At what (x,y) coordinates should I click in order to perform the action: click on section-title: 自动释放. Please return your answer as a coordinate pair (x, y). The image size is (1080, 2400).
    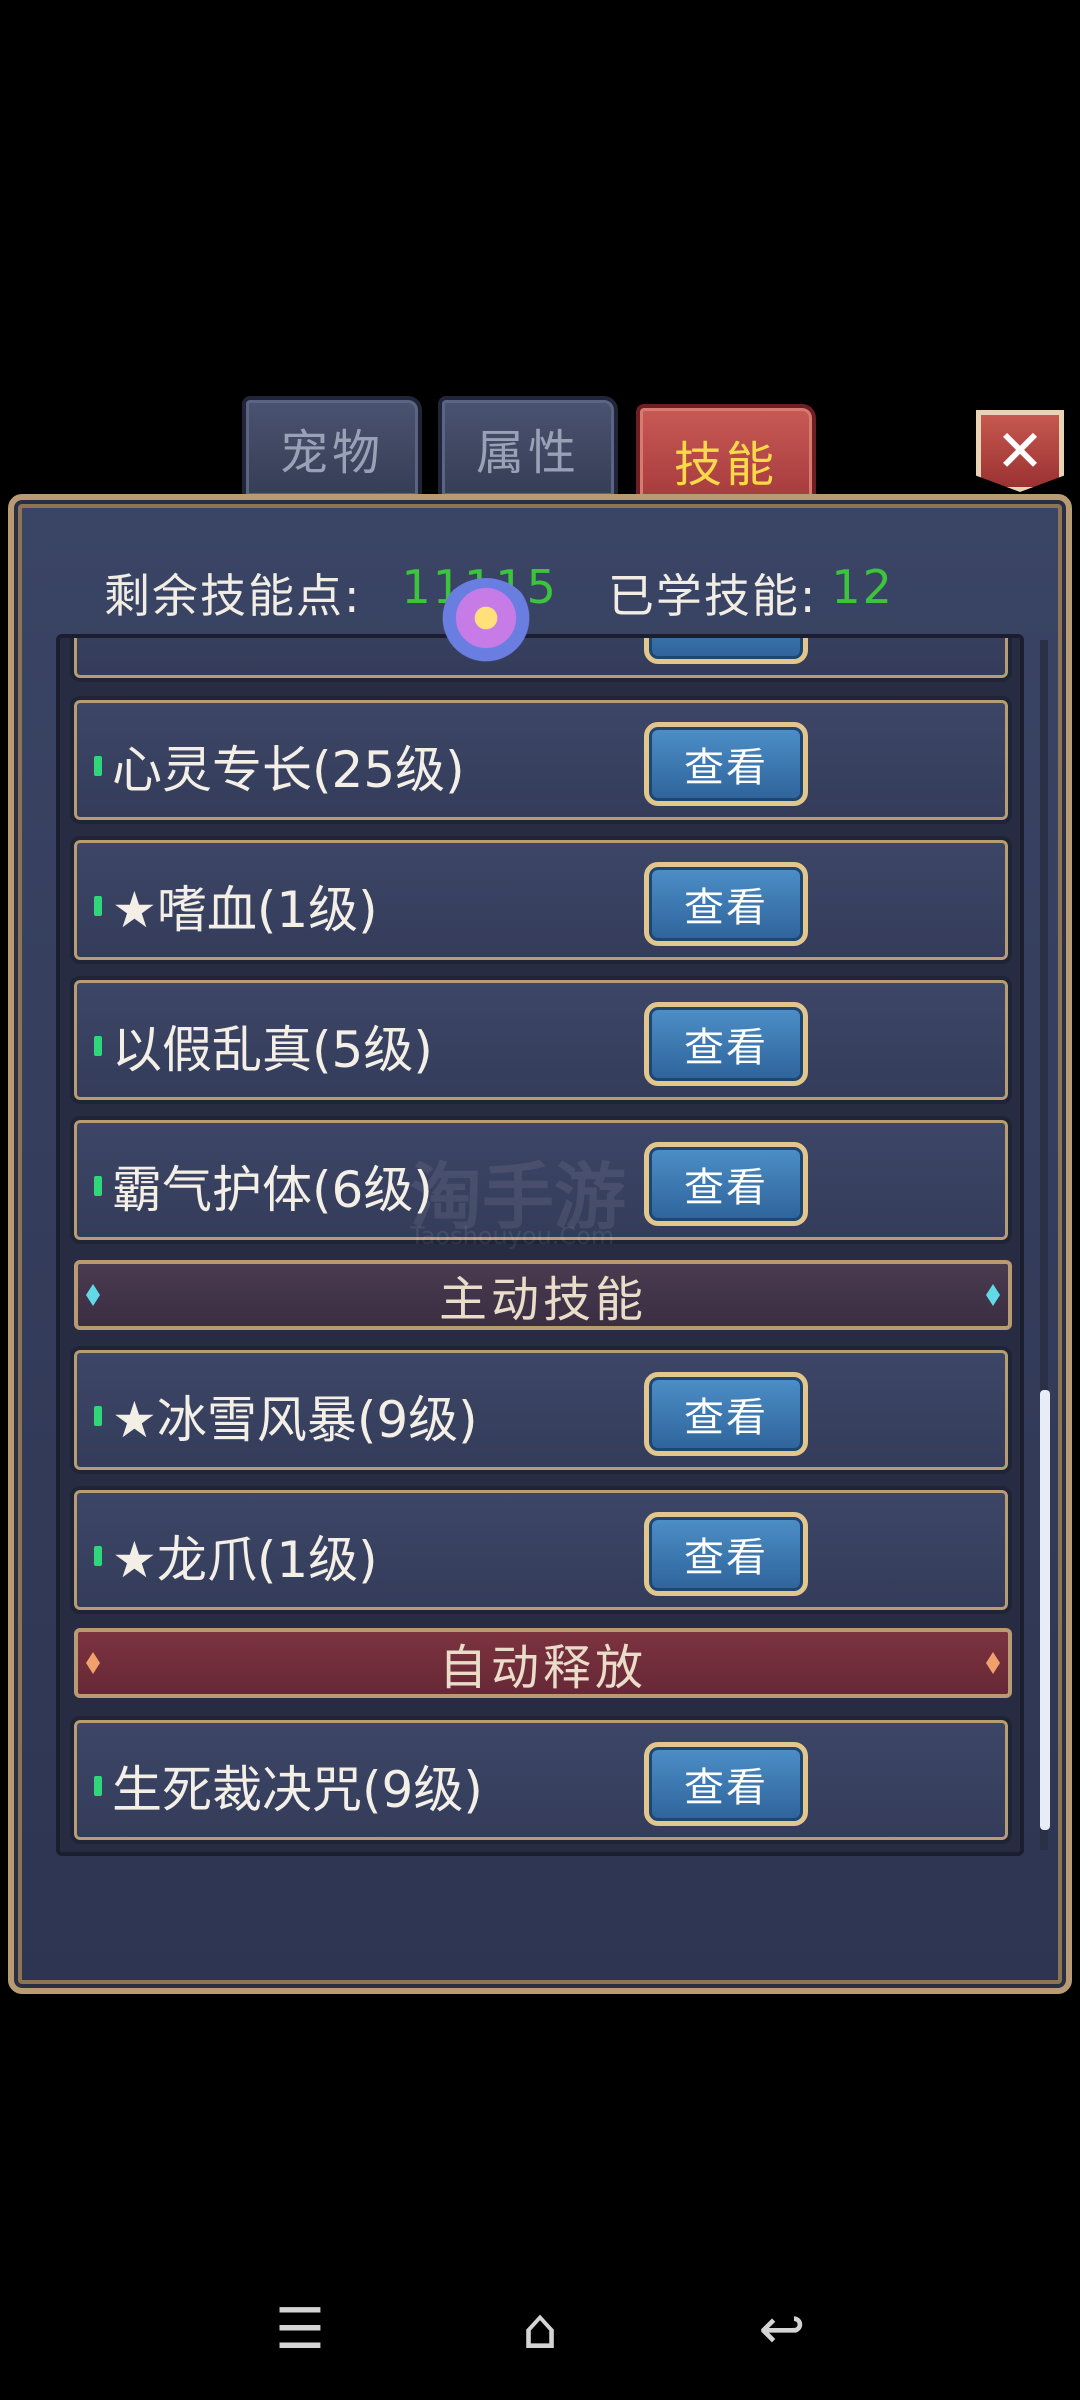
    Looking at the image, I should click on (542, 1668).